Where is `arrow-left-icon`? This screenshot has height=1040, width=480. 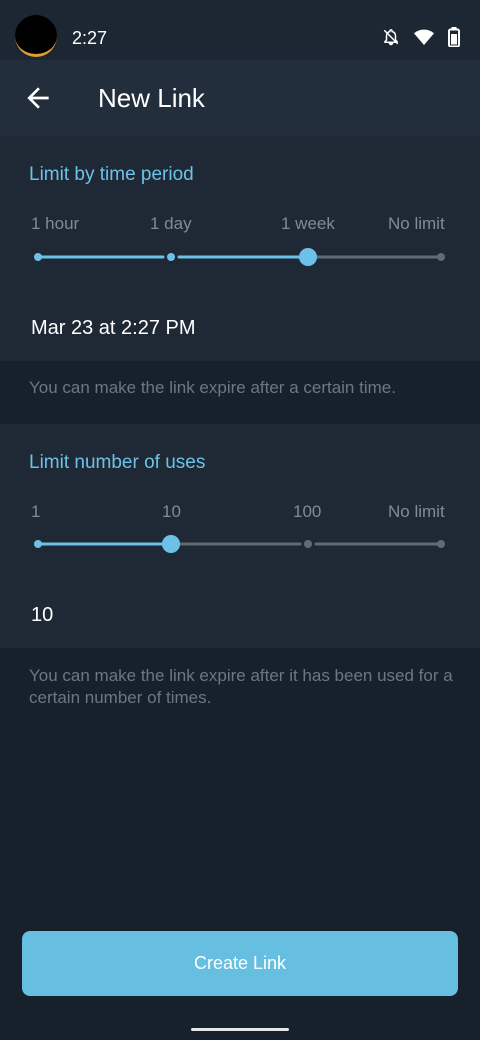 arrow-left-icon is located at coordinates (38, 98).